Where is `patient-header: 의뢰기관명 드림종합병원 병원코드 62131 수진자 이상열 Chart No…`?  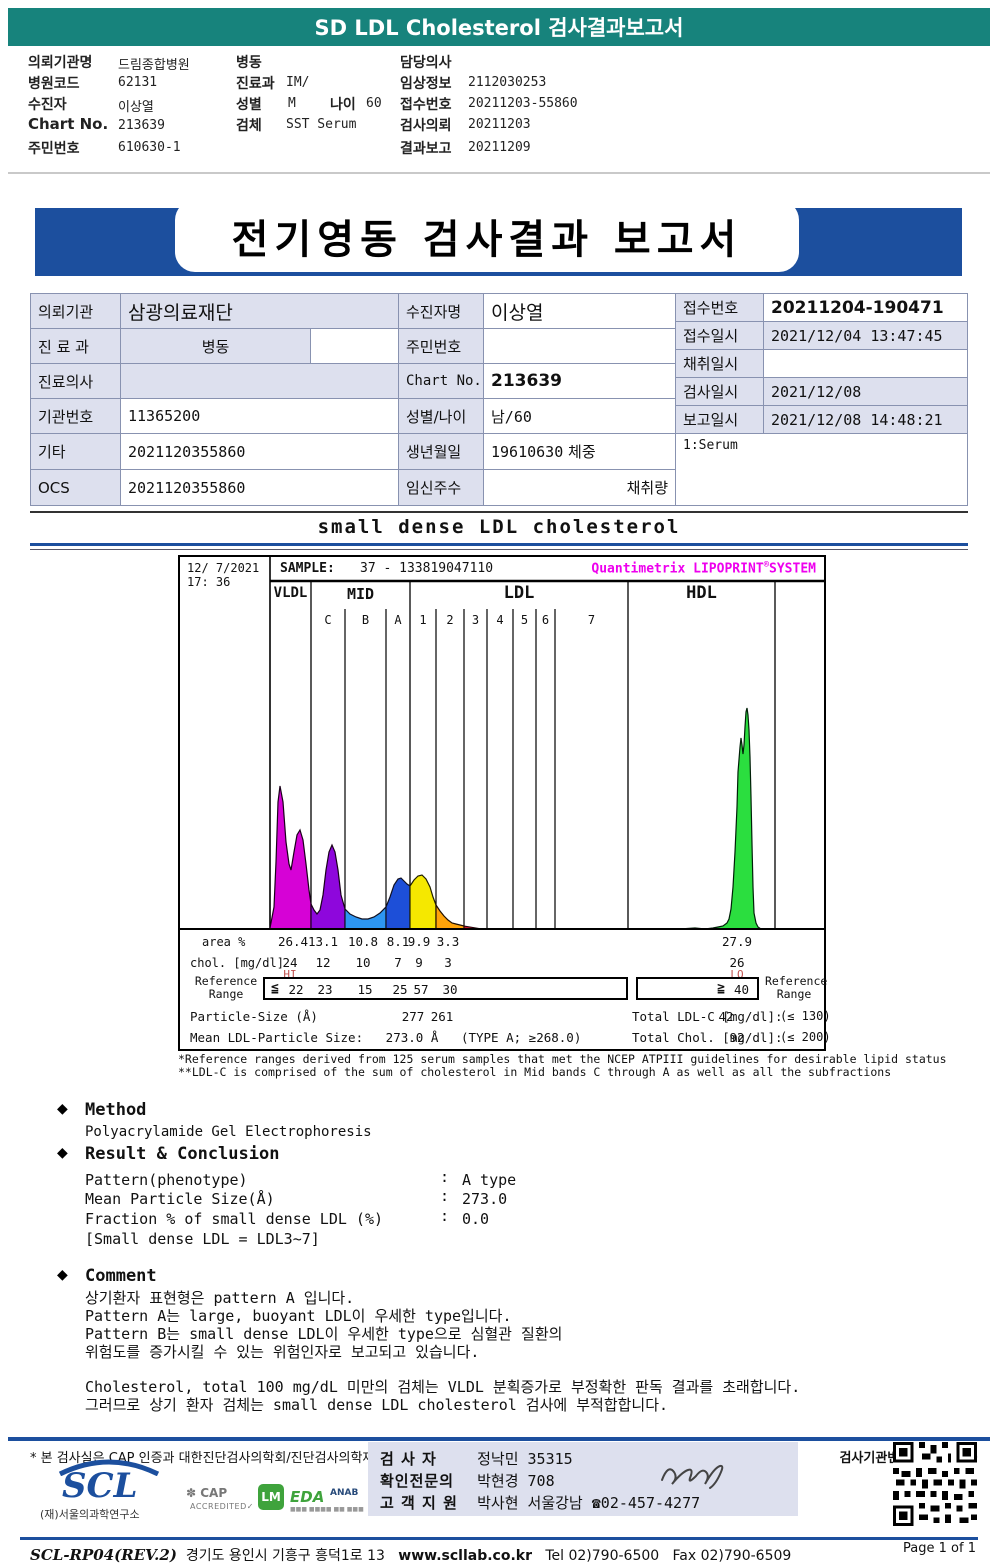
patient-header: 의뢰기관명 드림종합병원 병원코드 62131 수진자 이상열 Chart No… is located at coordinates (499, 110).